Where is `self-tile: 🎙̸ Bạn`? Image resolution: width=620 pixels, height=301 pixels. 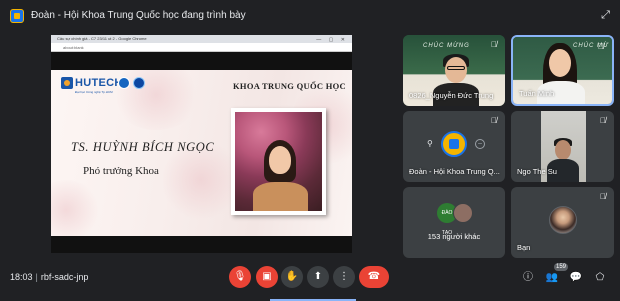
self-tile: 🎙̸ Bạn is located at coordinates (562, 222).